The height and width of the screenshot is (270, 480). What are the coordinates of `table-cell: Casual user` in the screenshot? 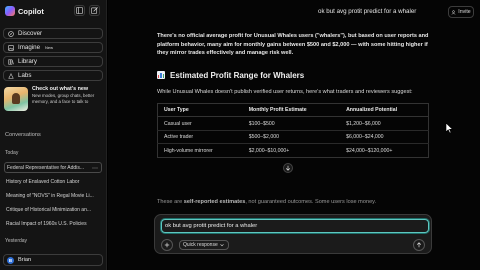 It's located at (200, 123).